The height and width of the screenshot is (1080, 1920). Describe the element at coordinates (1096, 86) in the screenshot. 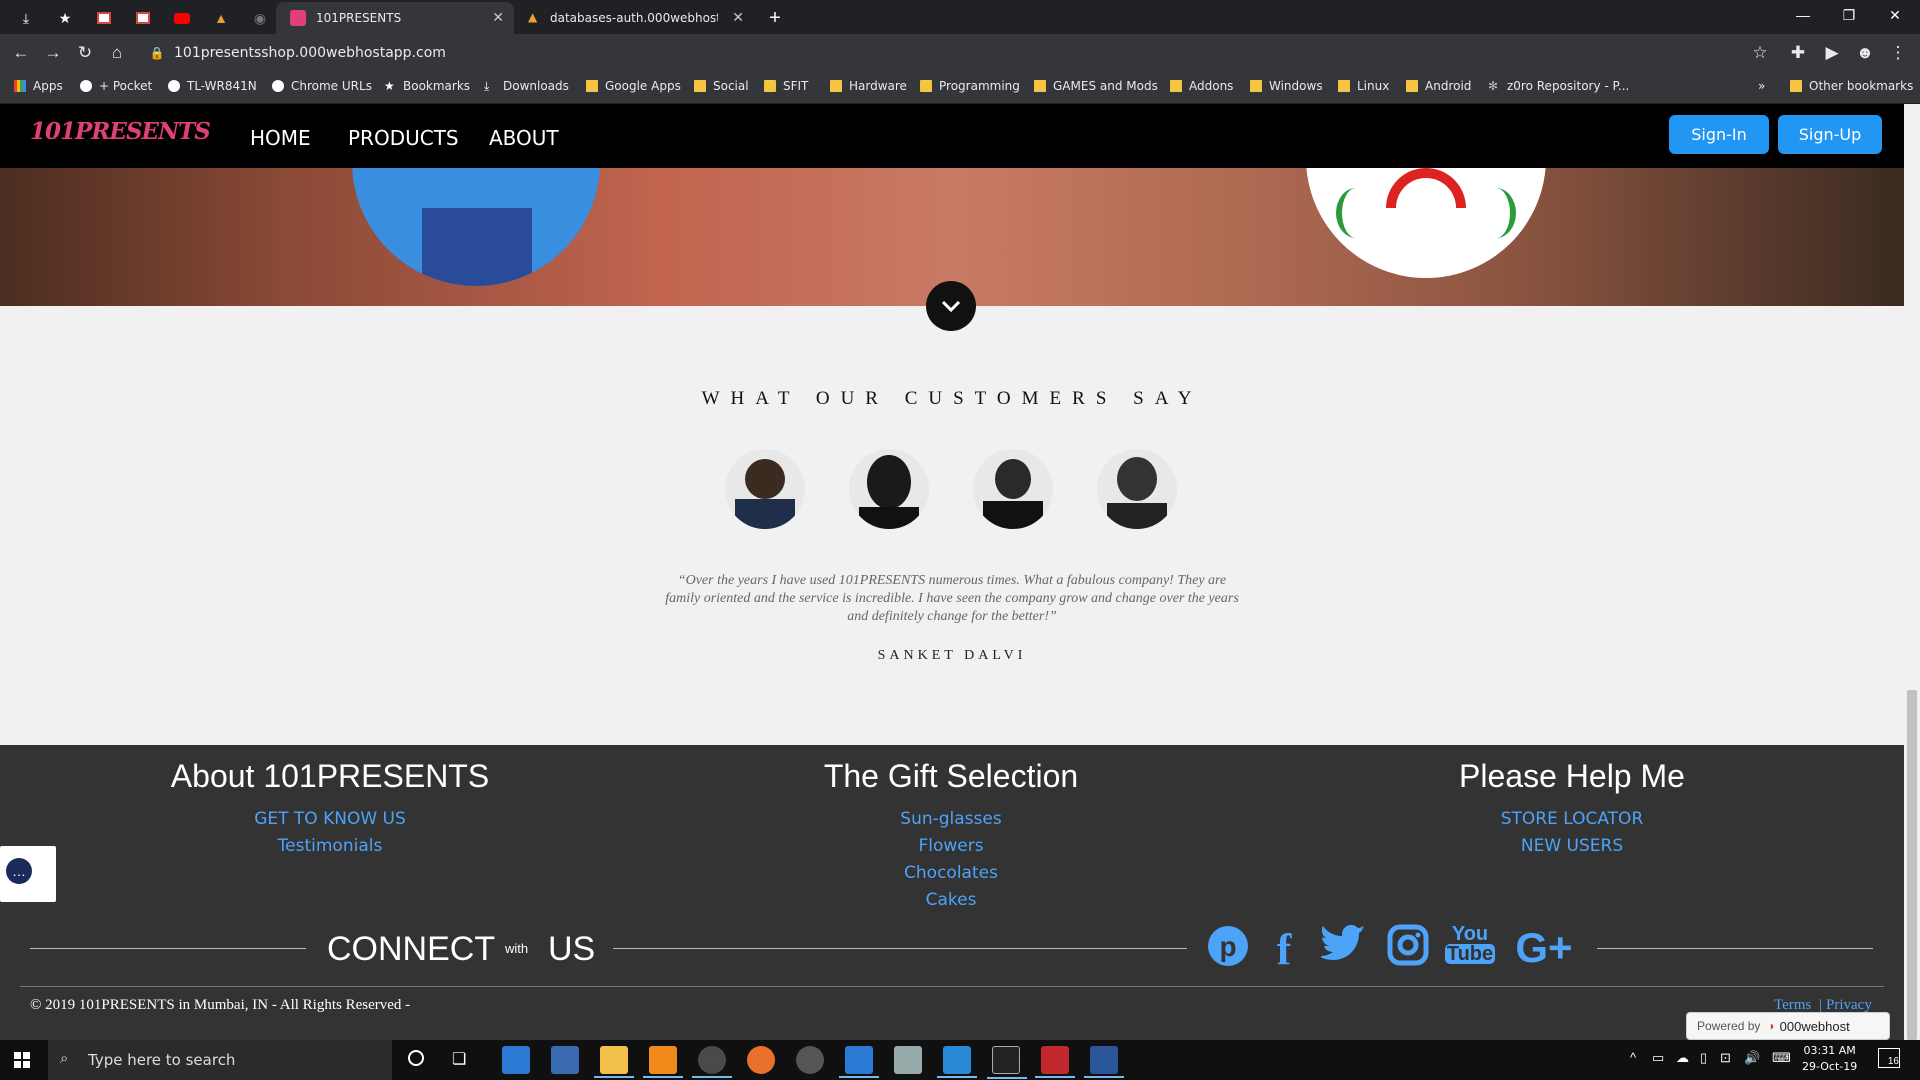

I see `bookmark-games: GAMES and Mods` at that location.